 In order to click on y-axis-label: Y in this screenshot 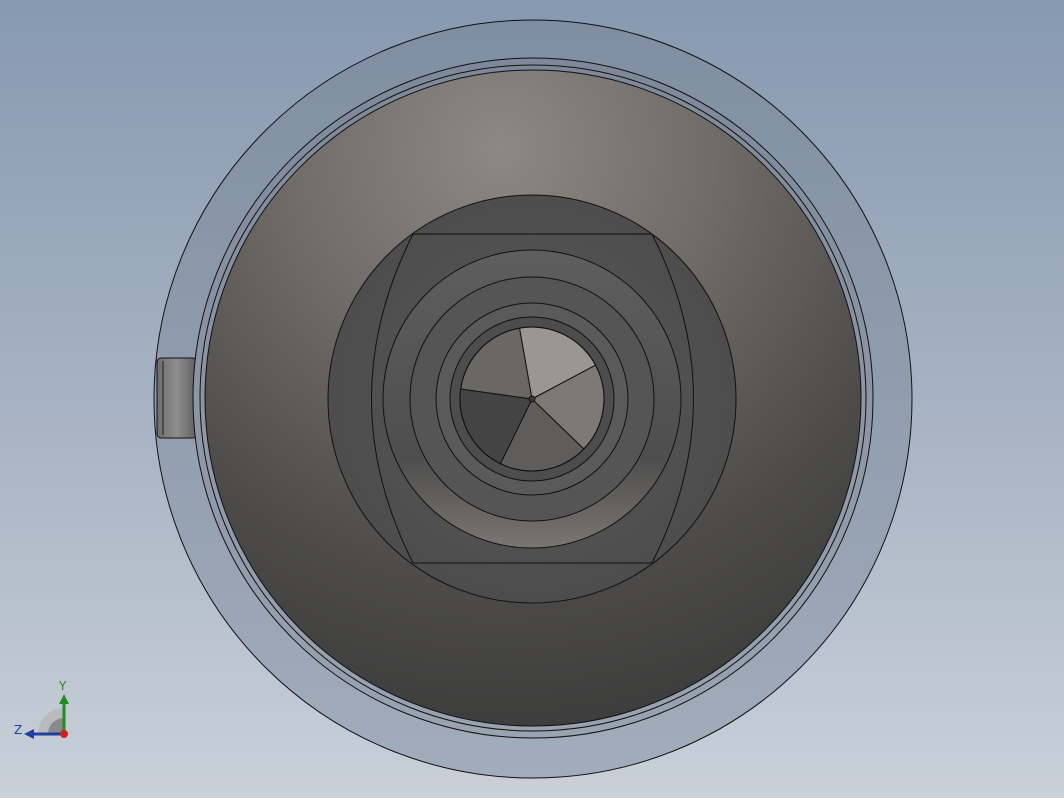, I will do `click(62, 686)`.